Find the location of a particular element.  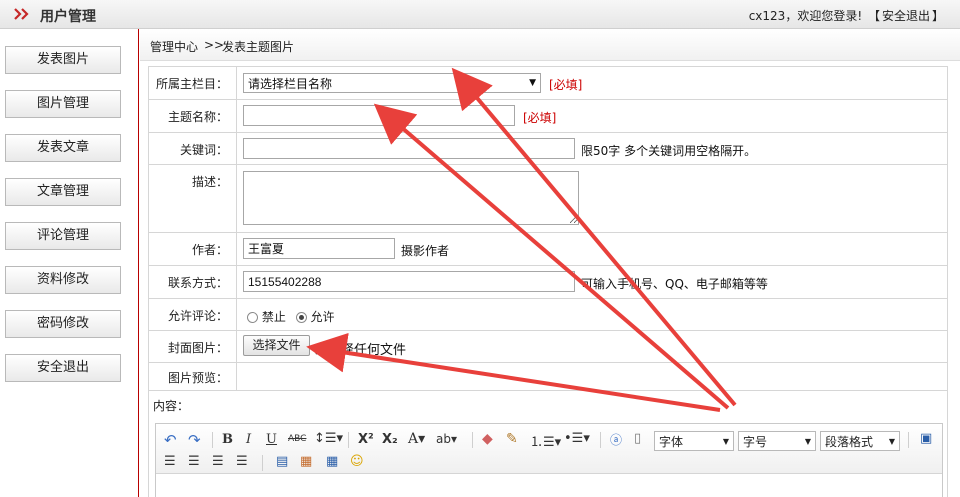

line-height-icon: ↕☰▾ is located at coordinates (328, 438).